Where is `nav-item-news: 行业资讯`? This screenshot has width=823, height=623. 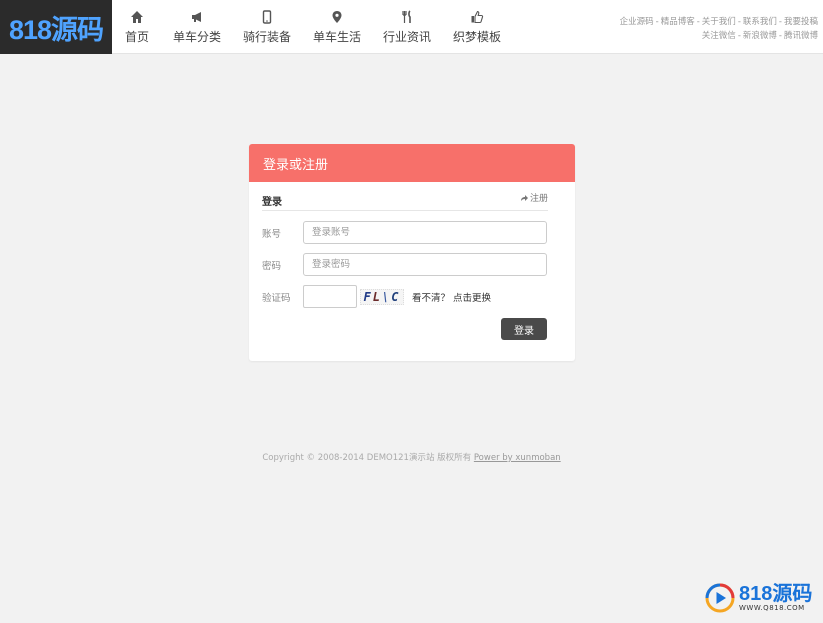
nav-item-news: 行业资讯 is located at coordinates (407, 27).